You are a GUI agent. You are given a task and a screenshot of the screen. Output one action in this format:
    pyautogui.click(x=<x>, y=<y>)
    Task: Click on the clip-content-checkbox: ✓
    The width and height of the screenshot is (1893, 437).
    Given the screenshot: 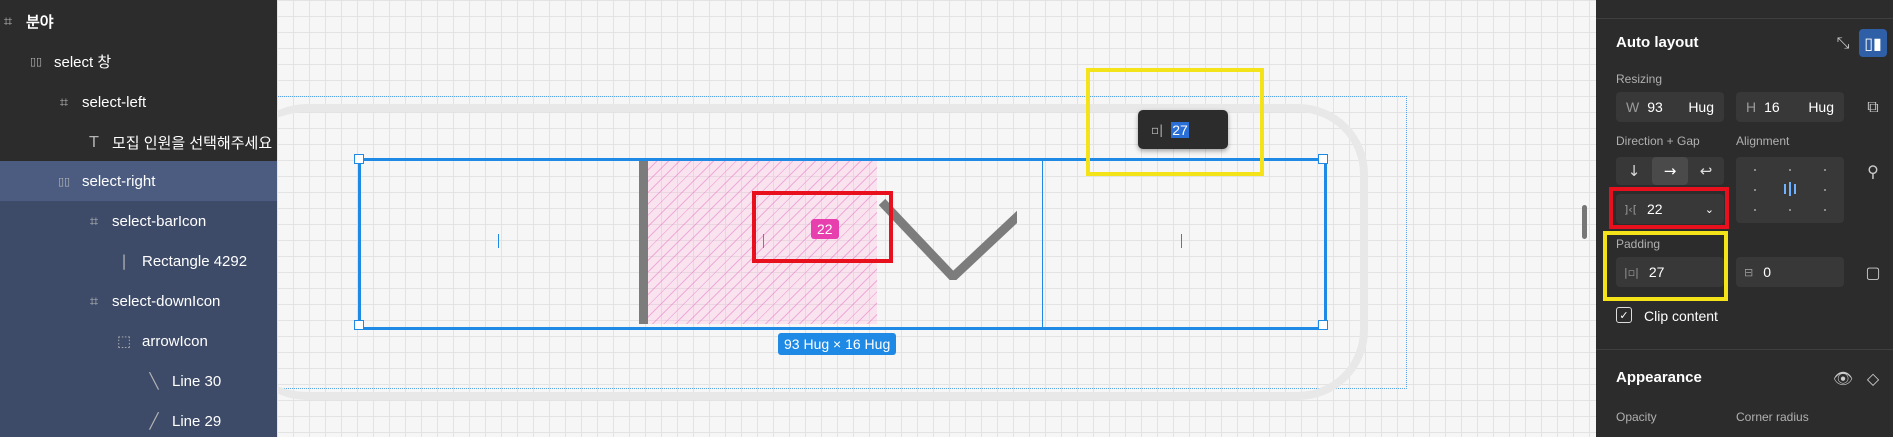 What is the action you would take?
    pyautogui.click(x=1624, y=315)
    